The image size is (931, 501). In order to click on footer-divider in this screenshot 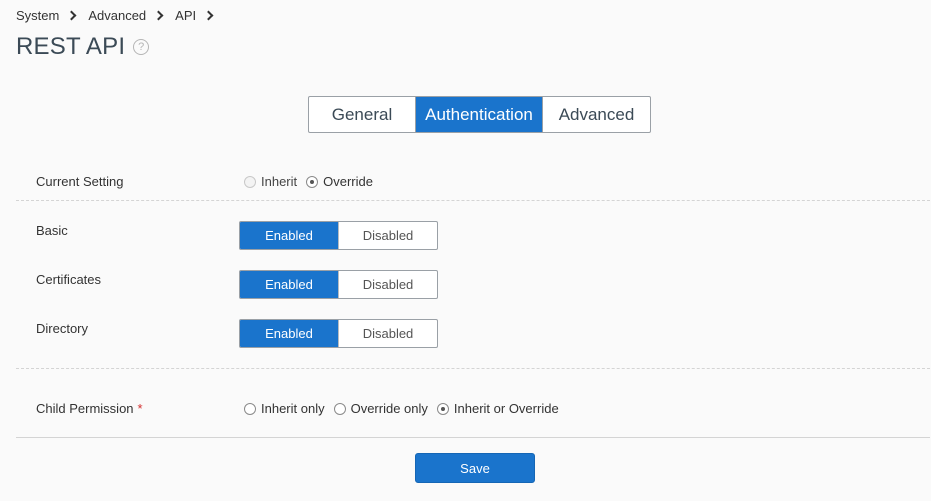, I will do `click(473, 437)`.